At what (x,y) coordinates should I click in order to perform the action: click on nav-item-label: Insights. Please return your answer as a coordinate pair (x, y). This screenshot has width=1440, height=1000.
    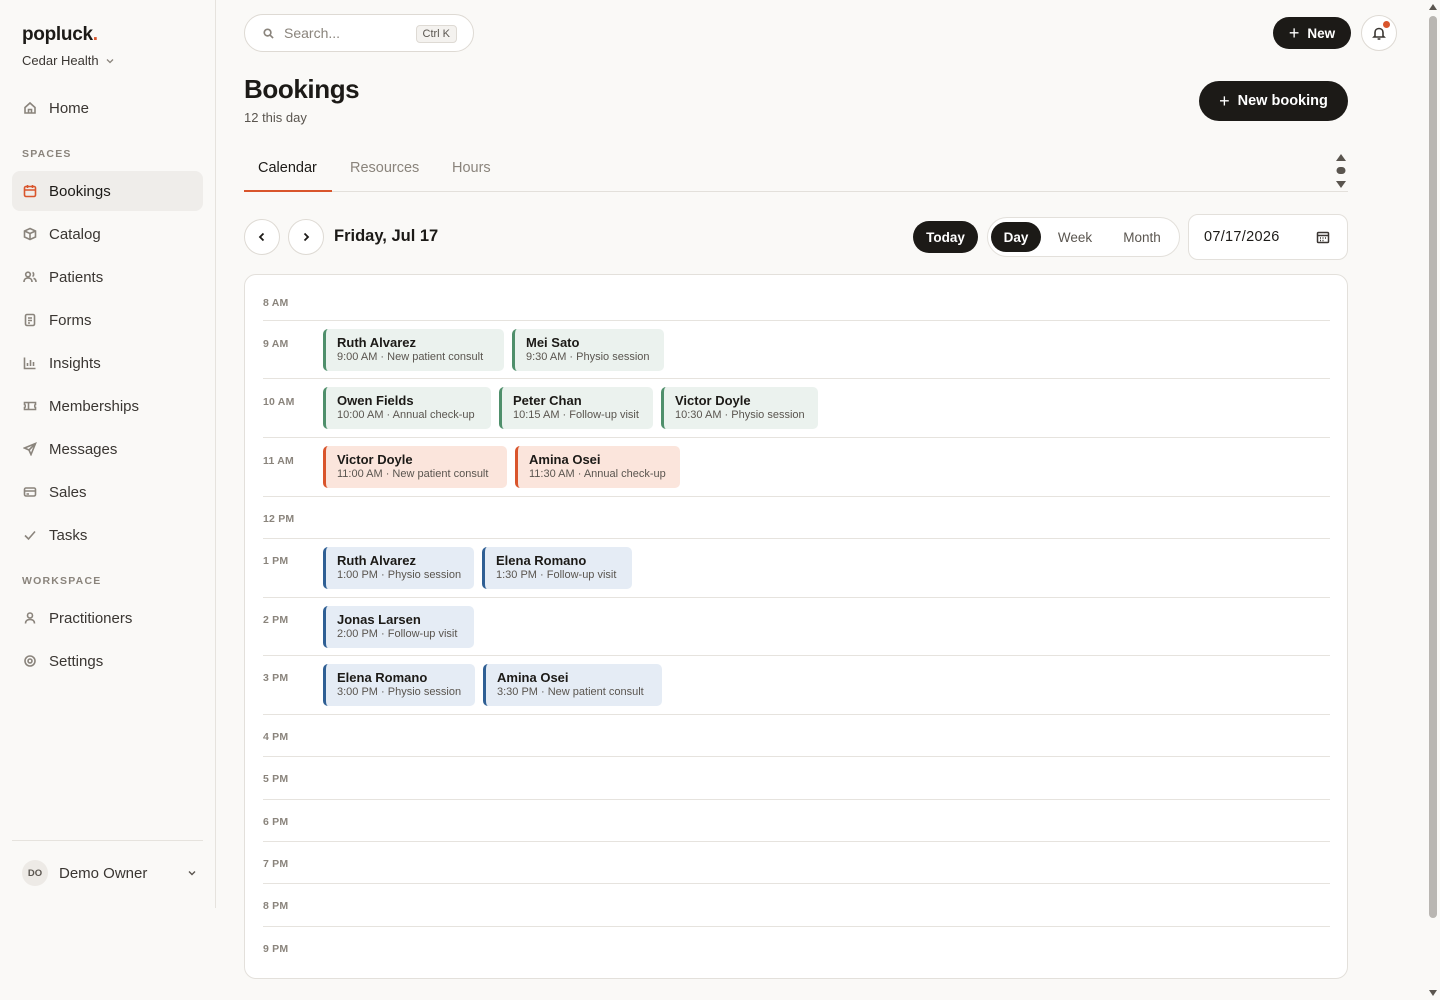
    Looking at the image, I should click on (75, 363).